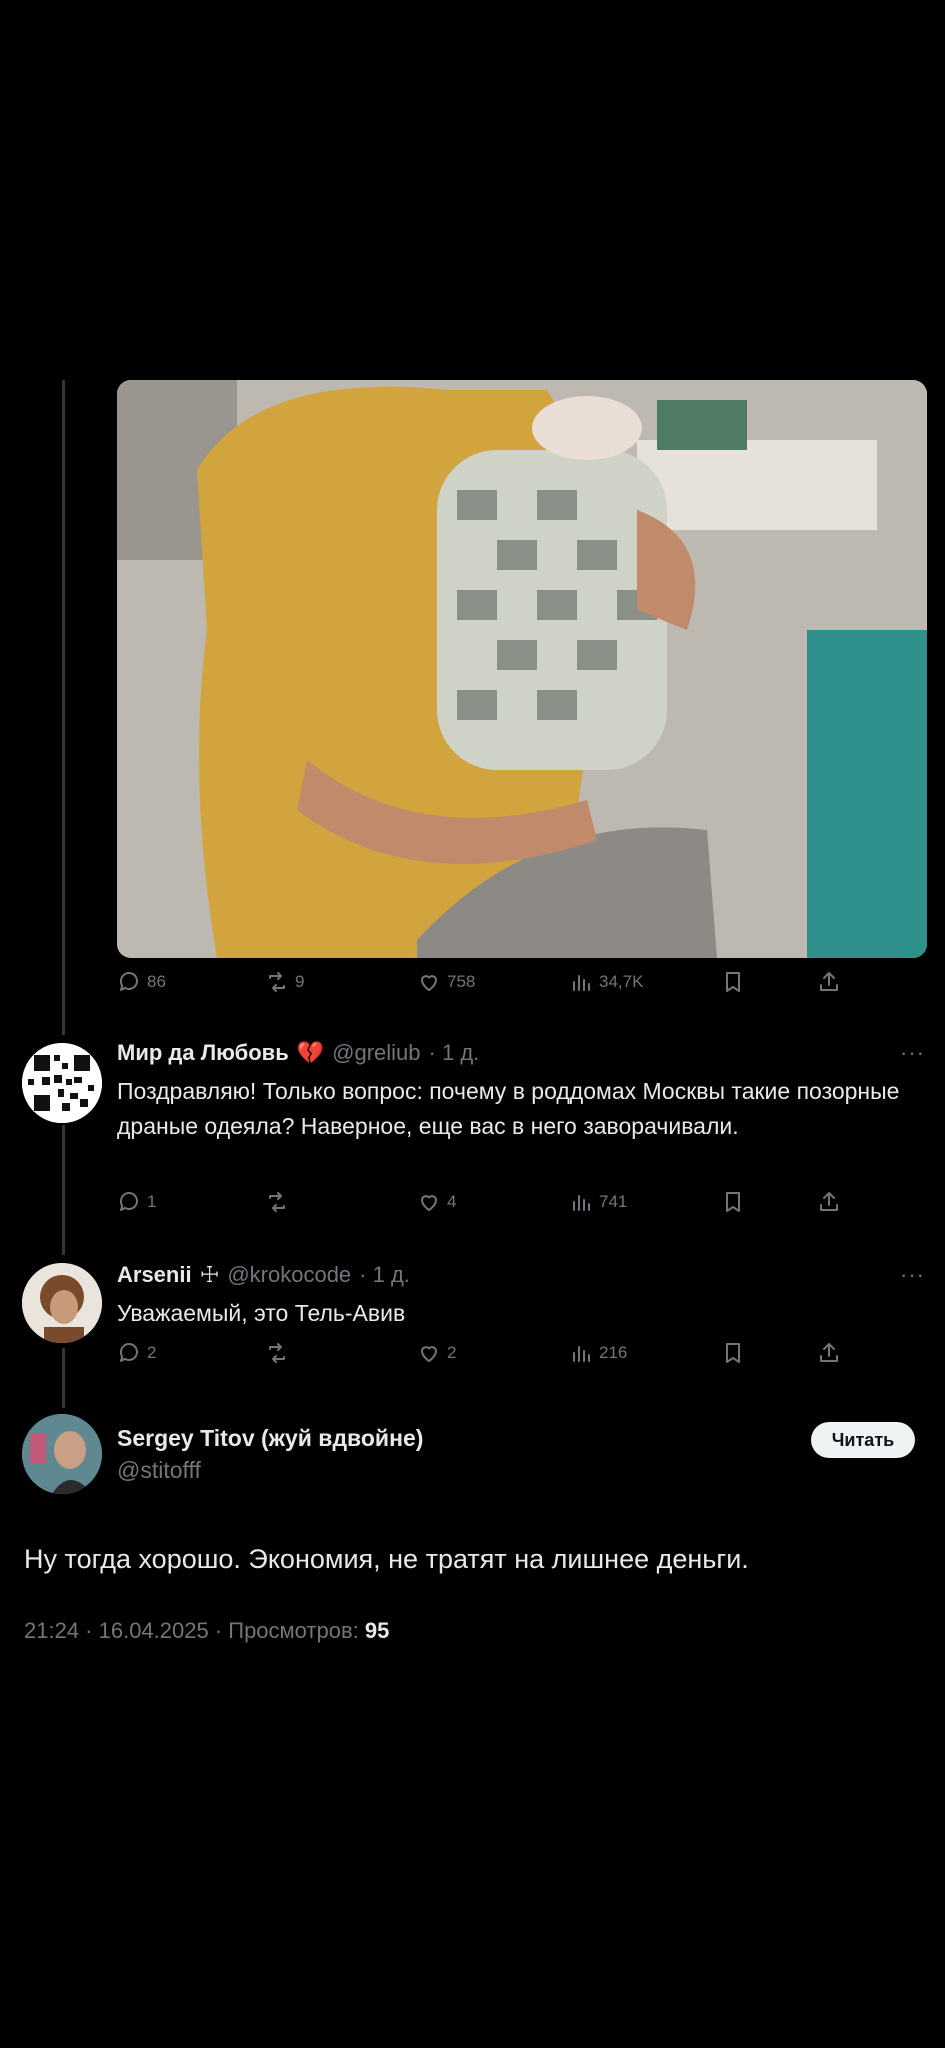  I want to click on like-button: 4, so click(436, 1202).